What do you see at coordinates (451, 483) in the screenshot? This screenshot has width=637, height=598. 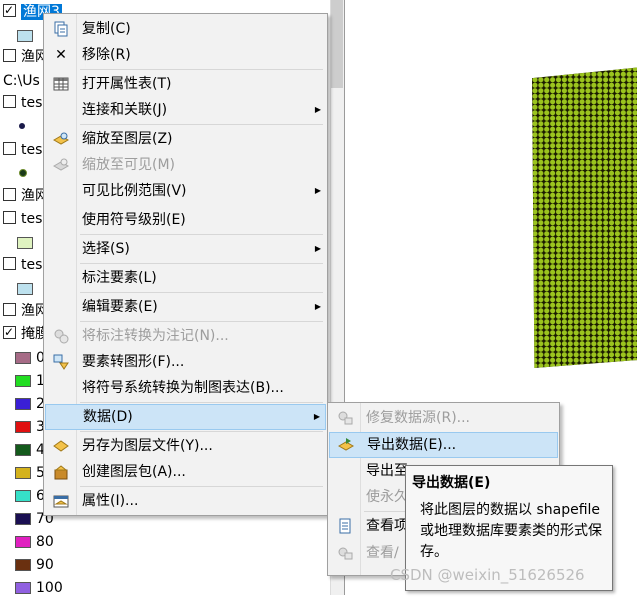 I see `tooltip-title: 导出数据(E)` at bounding box center [451, 483].